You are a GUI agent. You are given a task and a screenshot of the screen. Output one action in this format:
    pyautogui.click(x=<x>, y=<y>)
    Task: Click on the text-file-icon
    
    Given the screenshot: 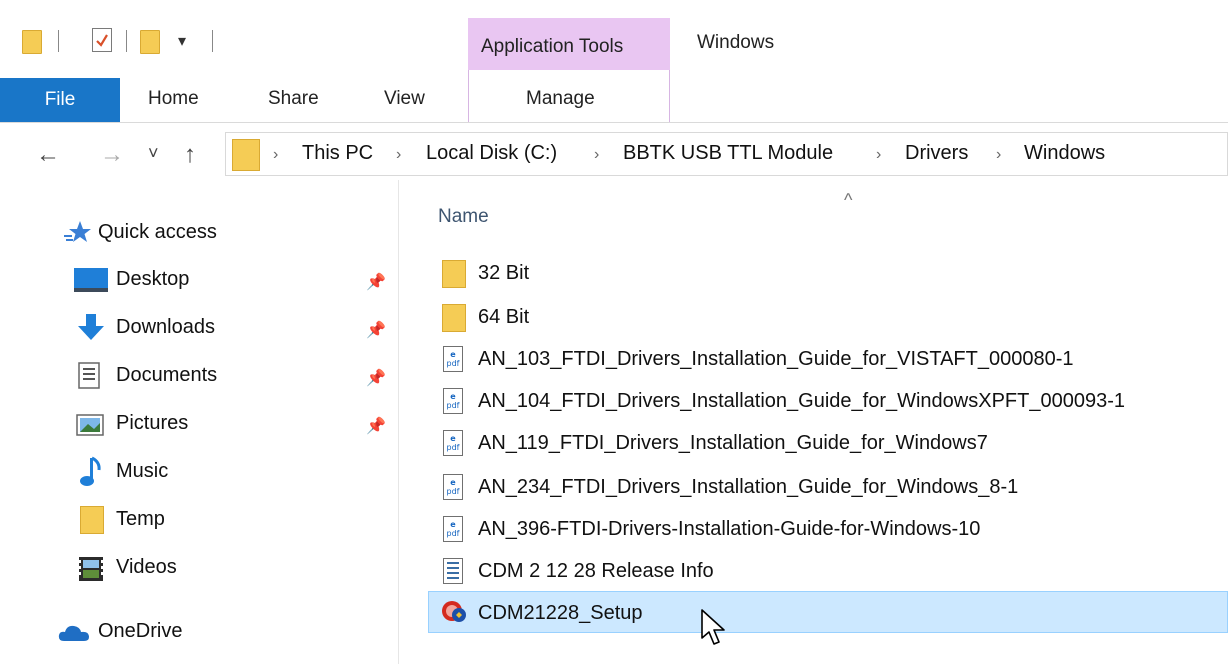 What is the action you would take?
    pyautogui.click(x=453, y=571)
    